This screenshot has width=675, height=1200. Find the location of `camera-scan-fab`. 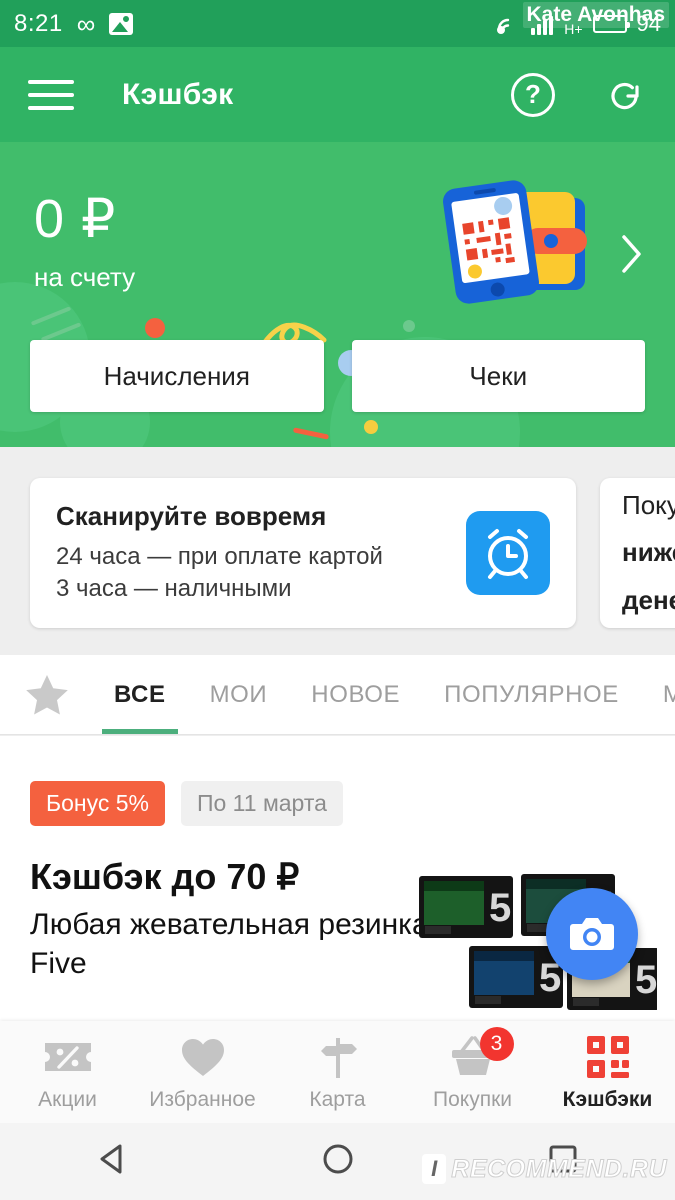

camera-scan-fab is located at coordinates (592, 934).